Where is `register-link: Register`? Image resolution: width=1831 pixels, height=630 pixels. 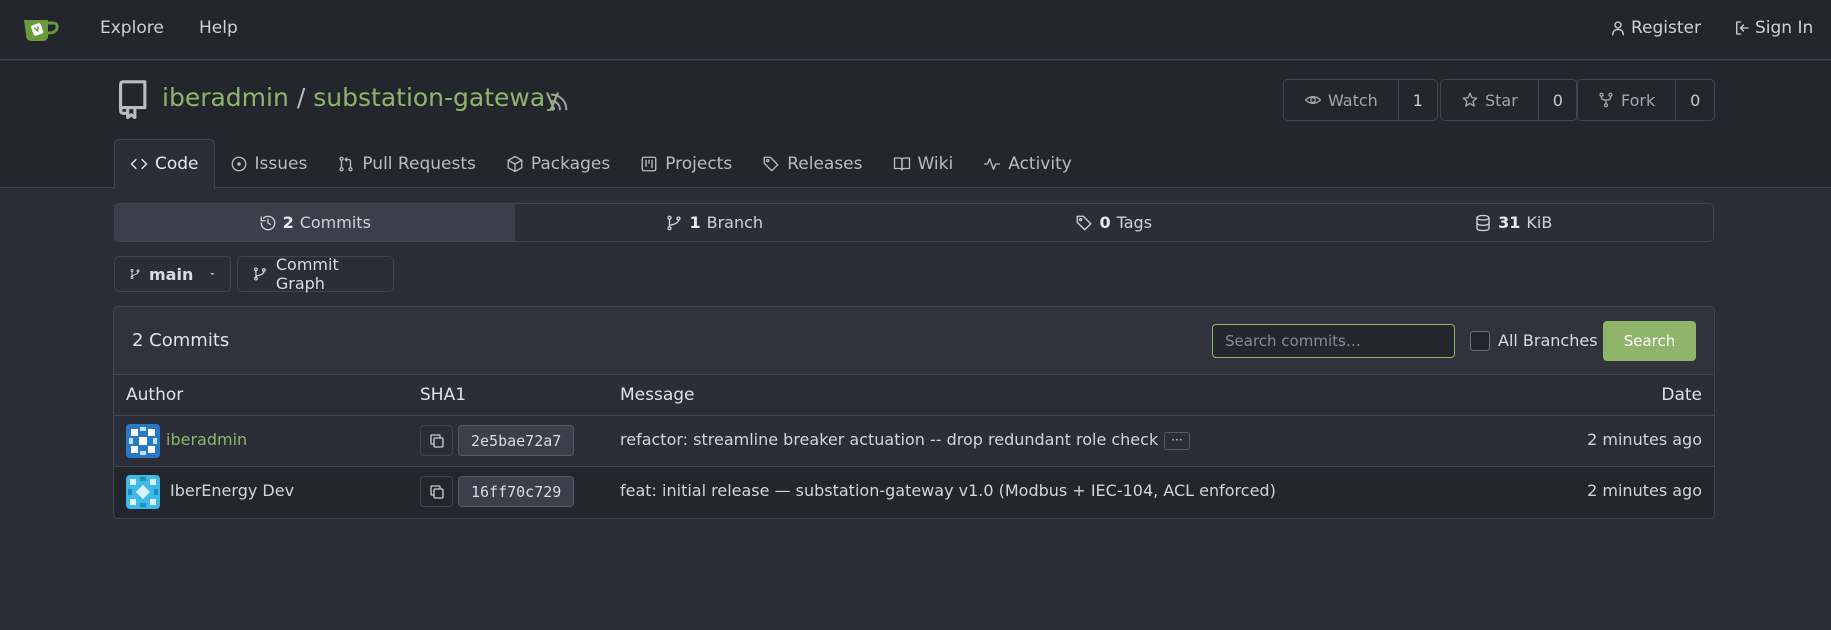
register-link: Register is located at coordinates (1655, 28).